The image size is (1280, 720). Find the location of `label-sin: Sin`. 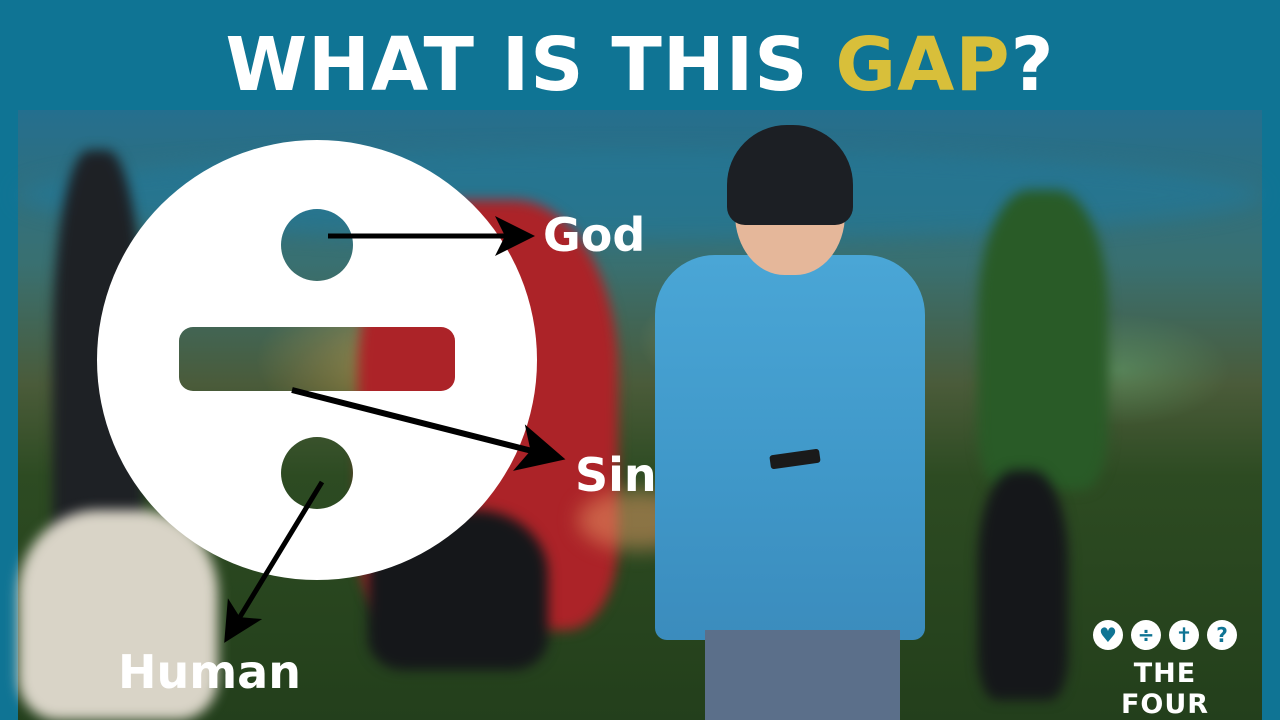

label-sin: Sin is located at coordinates (616, 475).